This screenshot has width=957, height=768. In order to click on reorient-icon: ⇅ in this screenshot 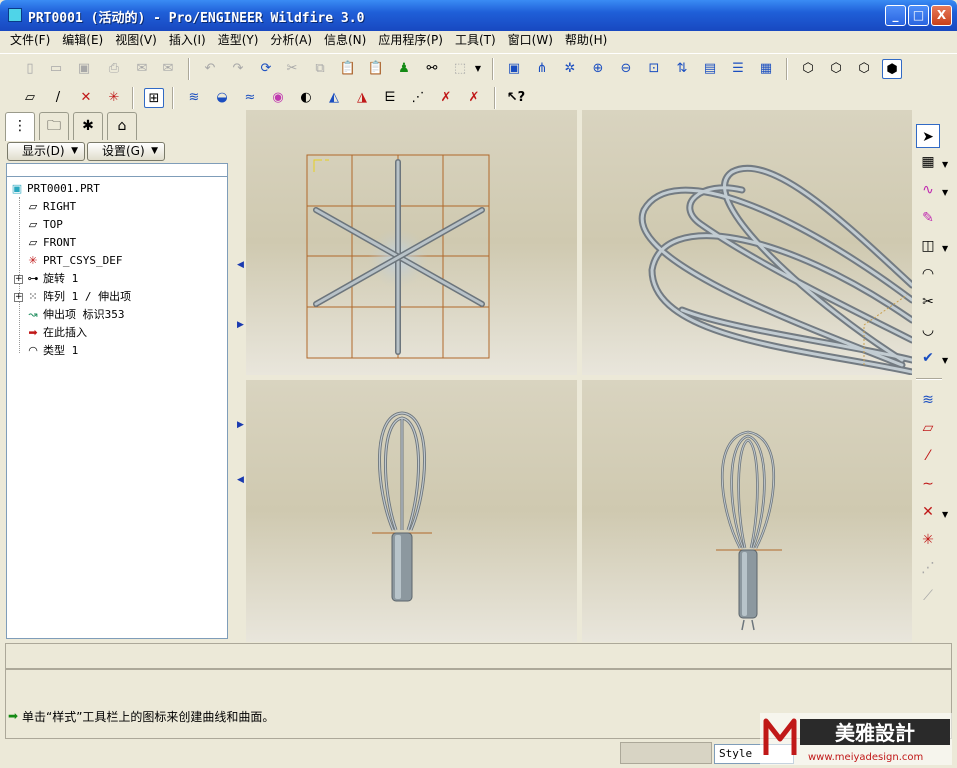, I will do `click(682, 69)`.